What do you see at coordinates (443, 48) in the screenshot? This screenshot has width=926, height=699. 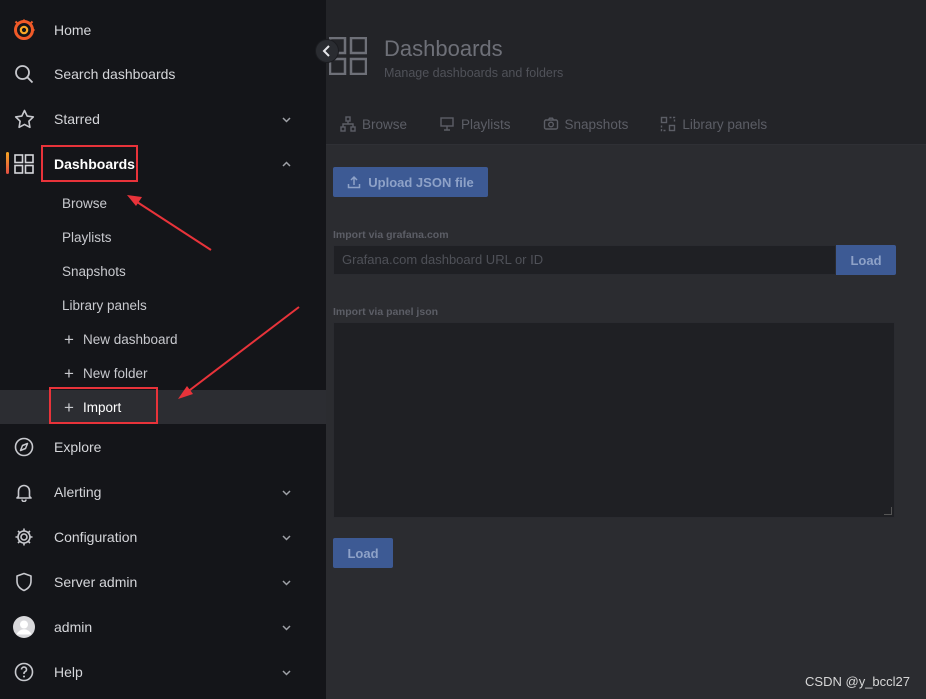 I see `page-title: Dashboards` at bounding box center [443, 48].